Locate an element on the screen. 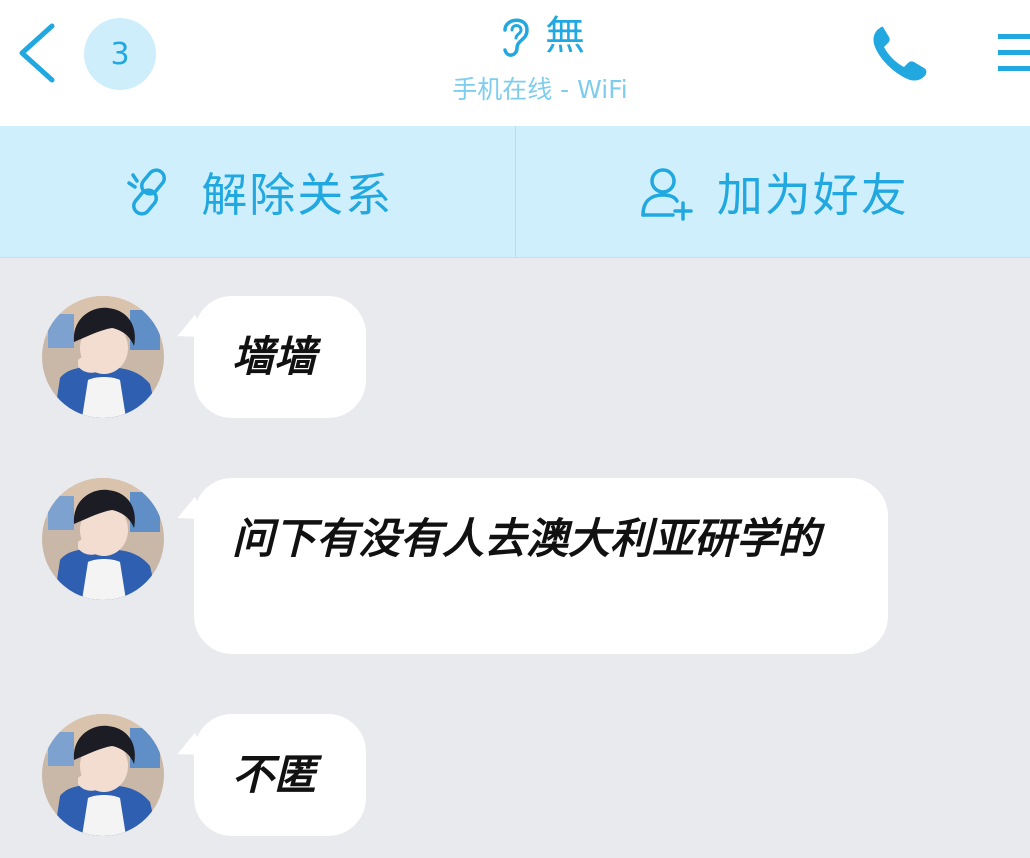 The image size is (1030, 858). message-bubble: 不匿 is located at coordinates (280, 775).